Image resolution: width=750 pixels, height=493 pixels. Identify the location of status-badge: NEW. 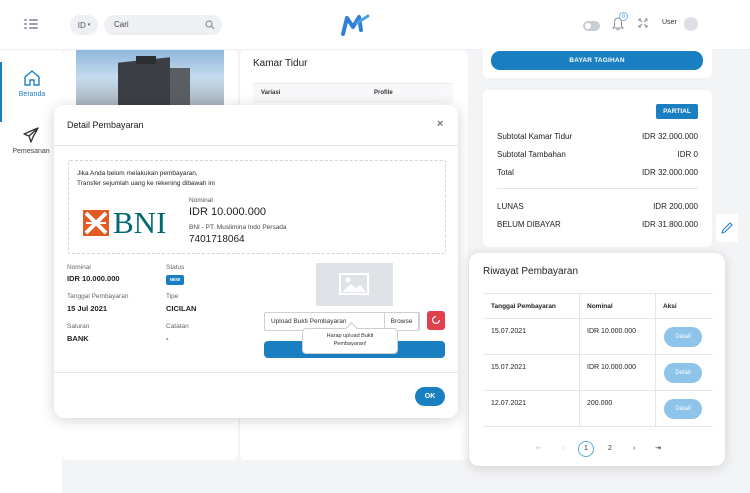
(175, 280).